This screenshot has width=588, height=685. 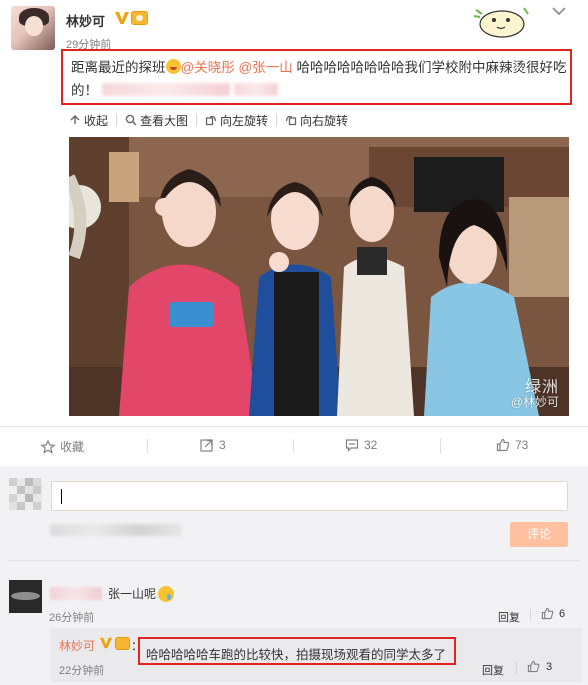 I want to click on search-icon, so click(x=131, y=120).